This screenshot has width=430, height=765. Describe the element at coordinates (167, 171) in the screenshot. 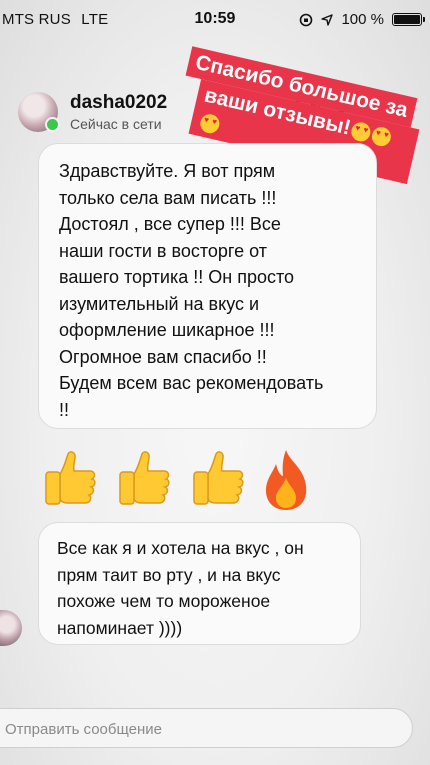

I see `message-line: Здравствуйте. Я вот прям` at that location.